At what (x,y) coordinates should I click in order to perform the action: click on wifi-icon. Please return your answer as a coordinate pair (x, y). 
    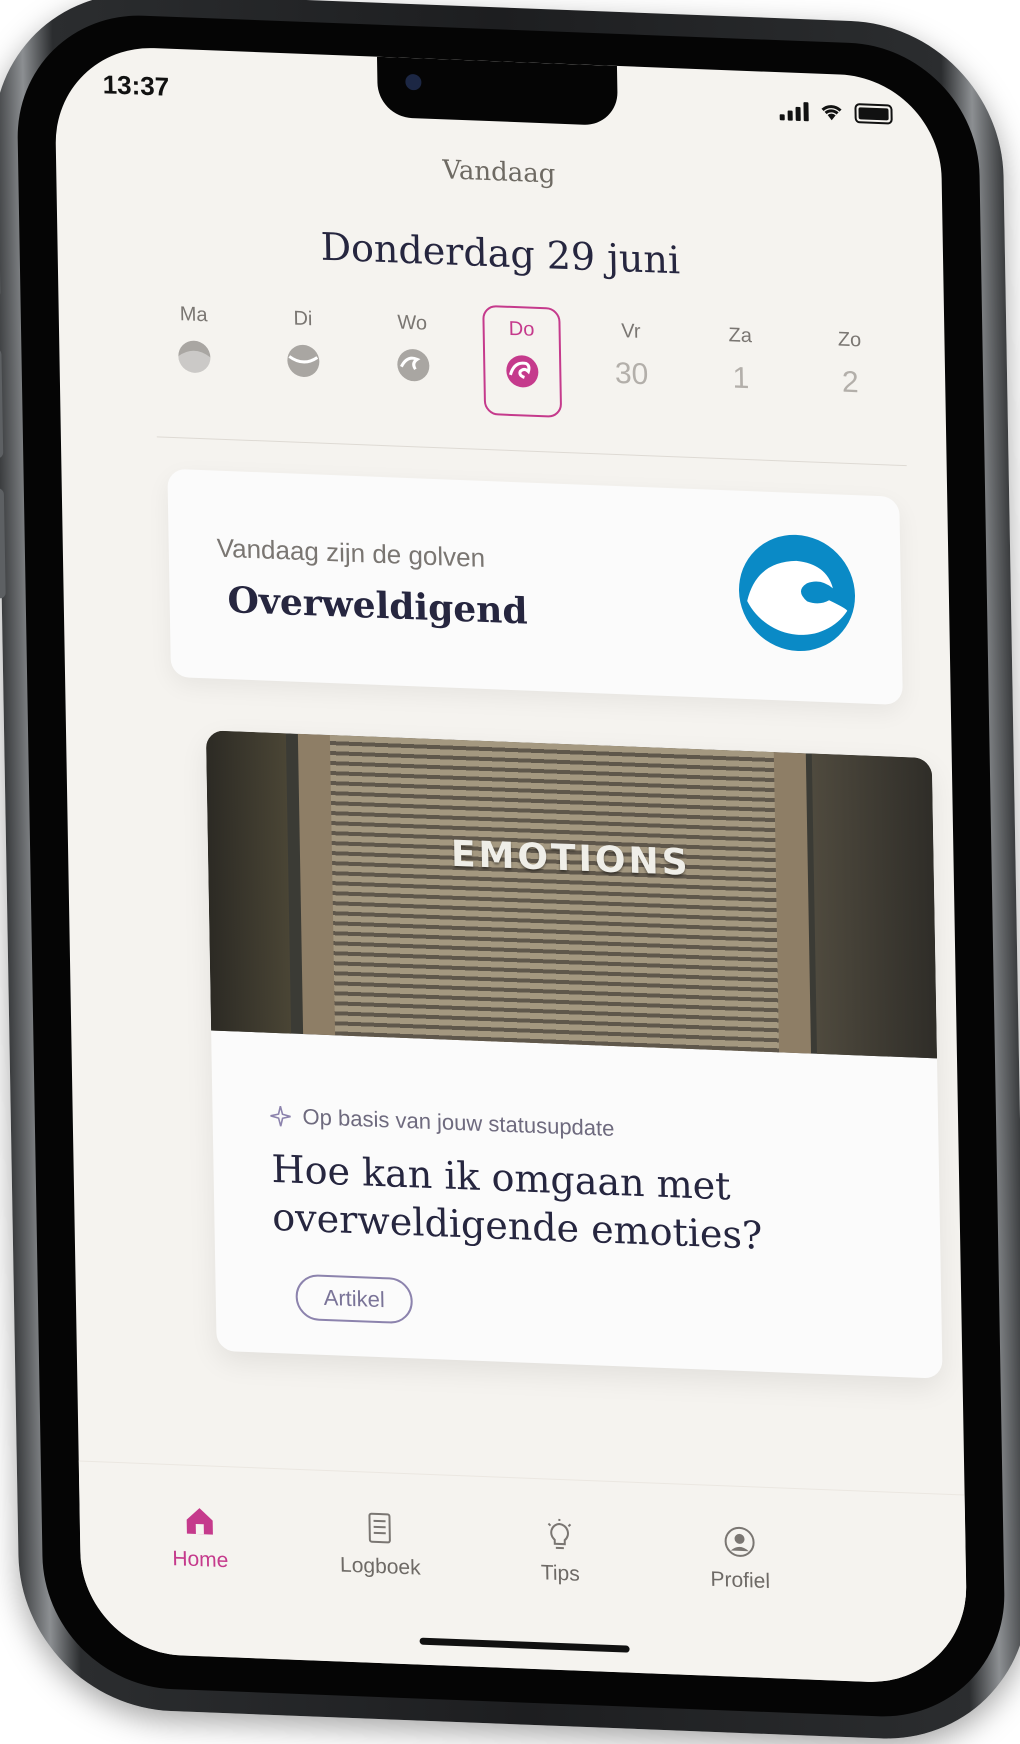
    Looking at the image, I should click on (831, 112).